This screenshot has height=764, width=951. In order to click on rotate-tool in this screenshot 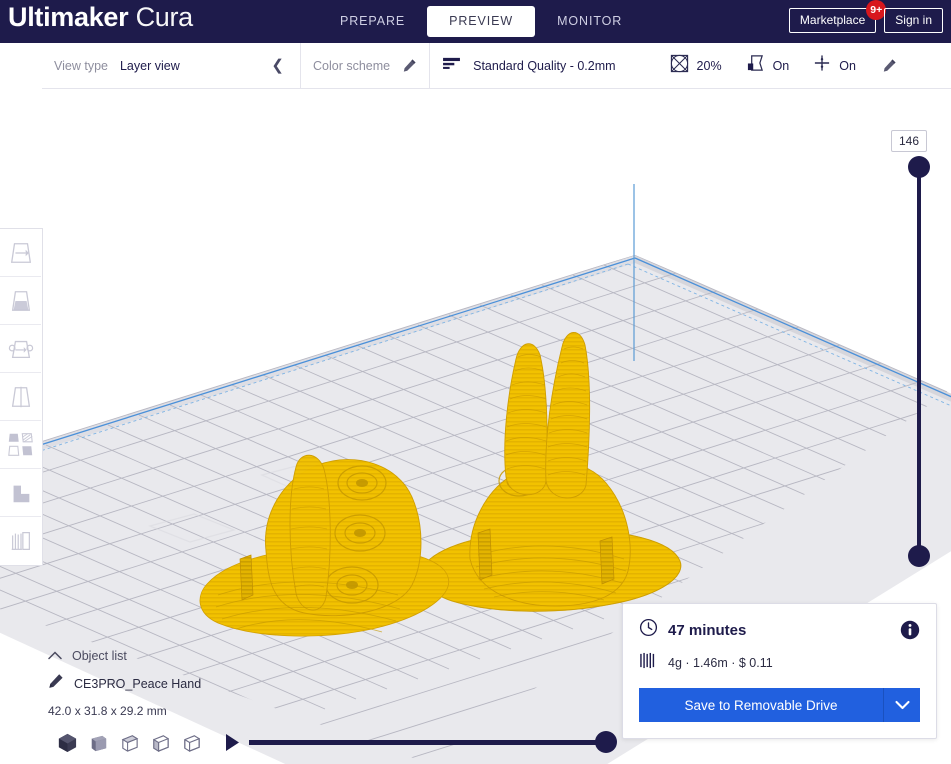, I will do `click(20, 349)`.